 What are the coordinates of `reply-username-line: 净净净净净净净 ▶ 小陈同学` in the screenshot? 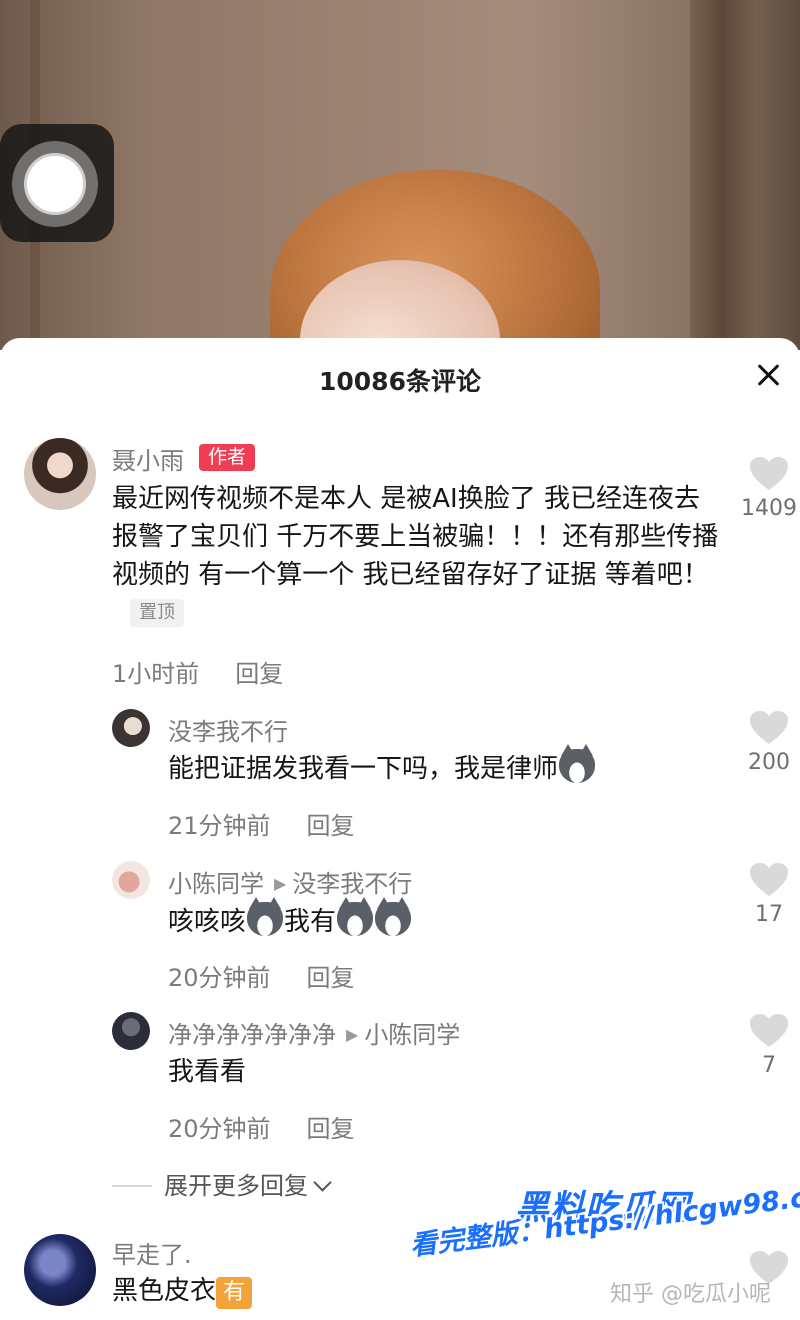 It's located at (314, 1032).